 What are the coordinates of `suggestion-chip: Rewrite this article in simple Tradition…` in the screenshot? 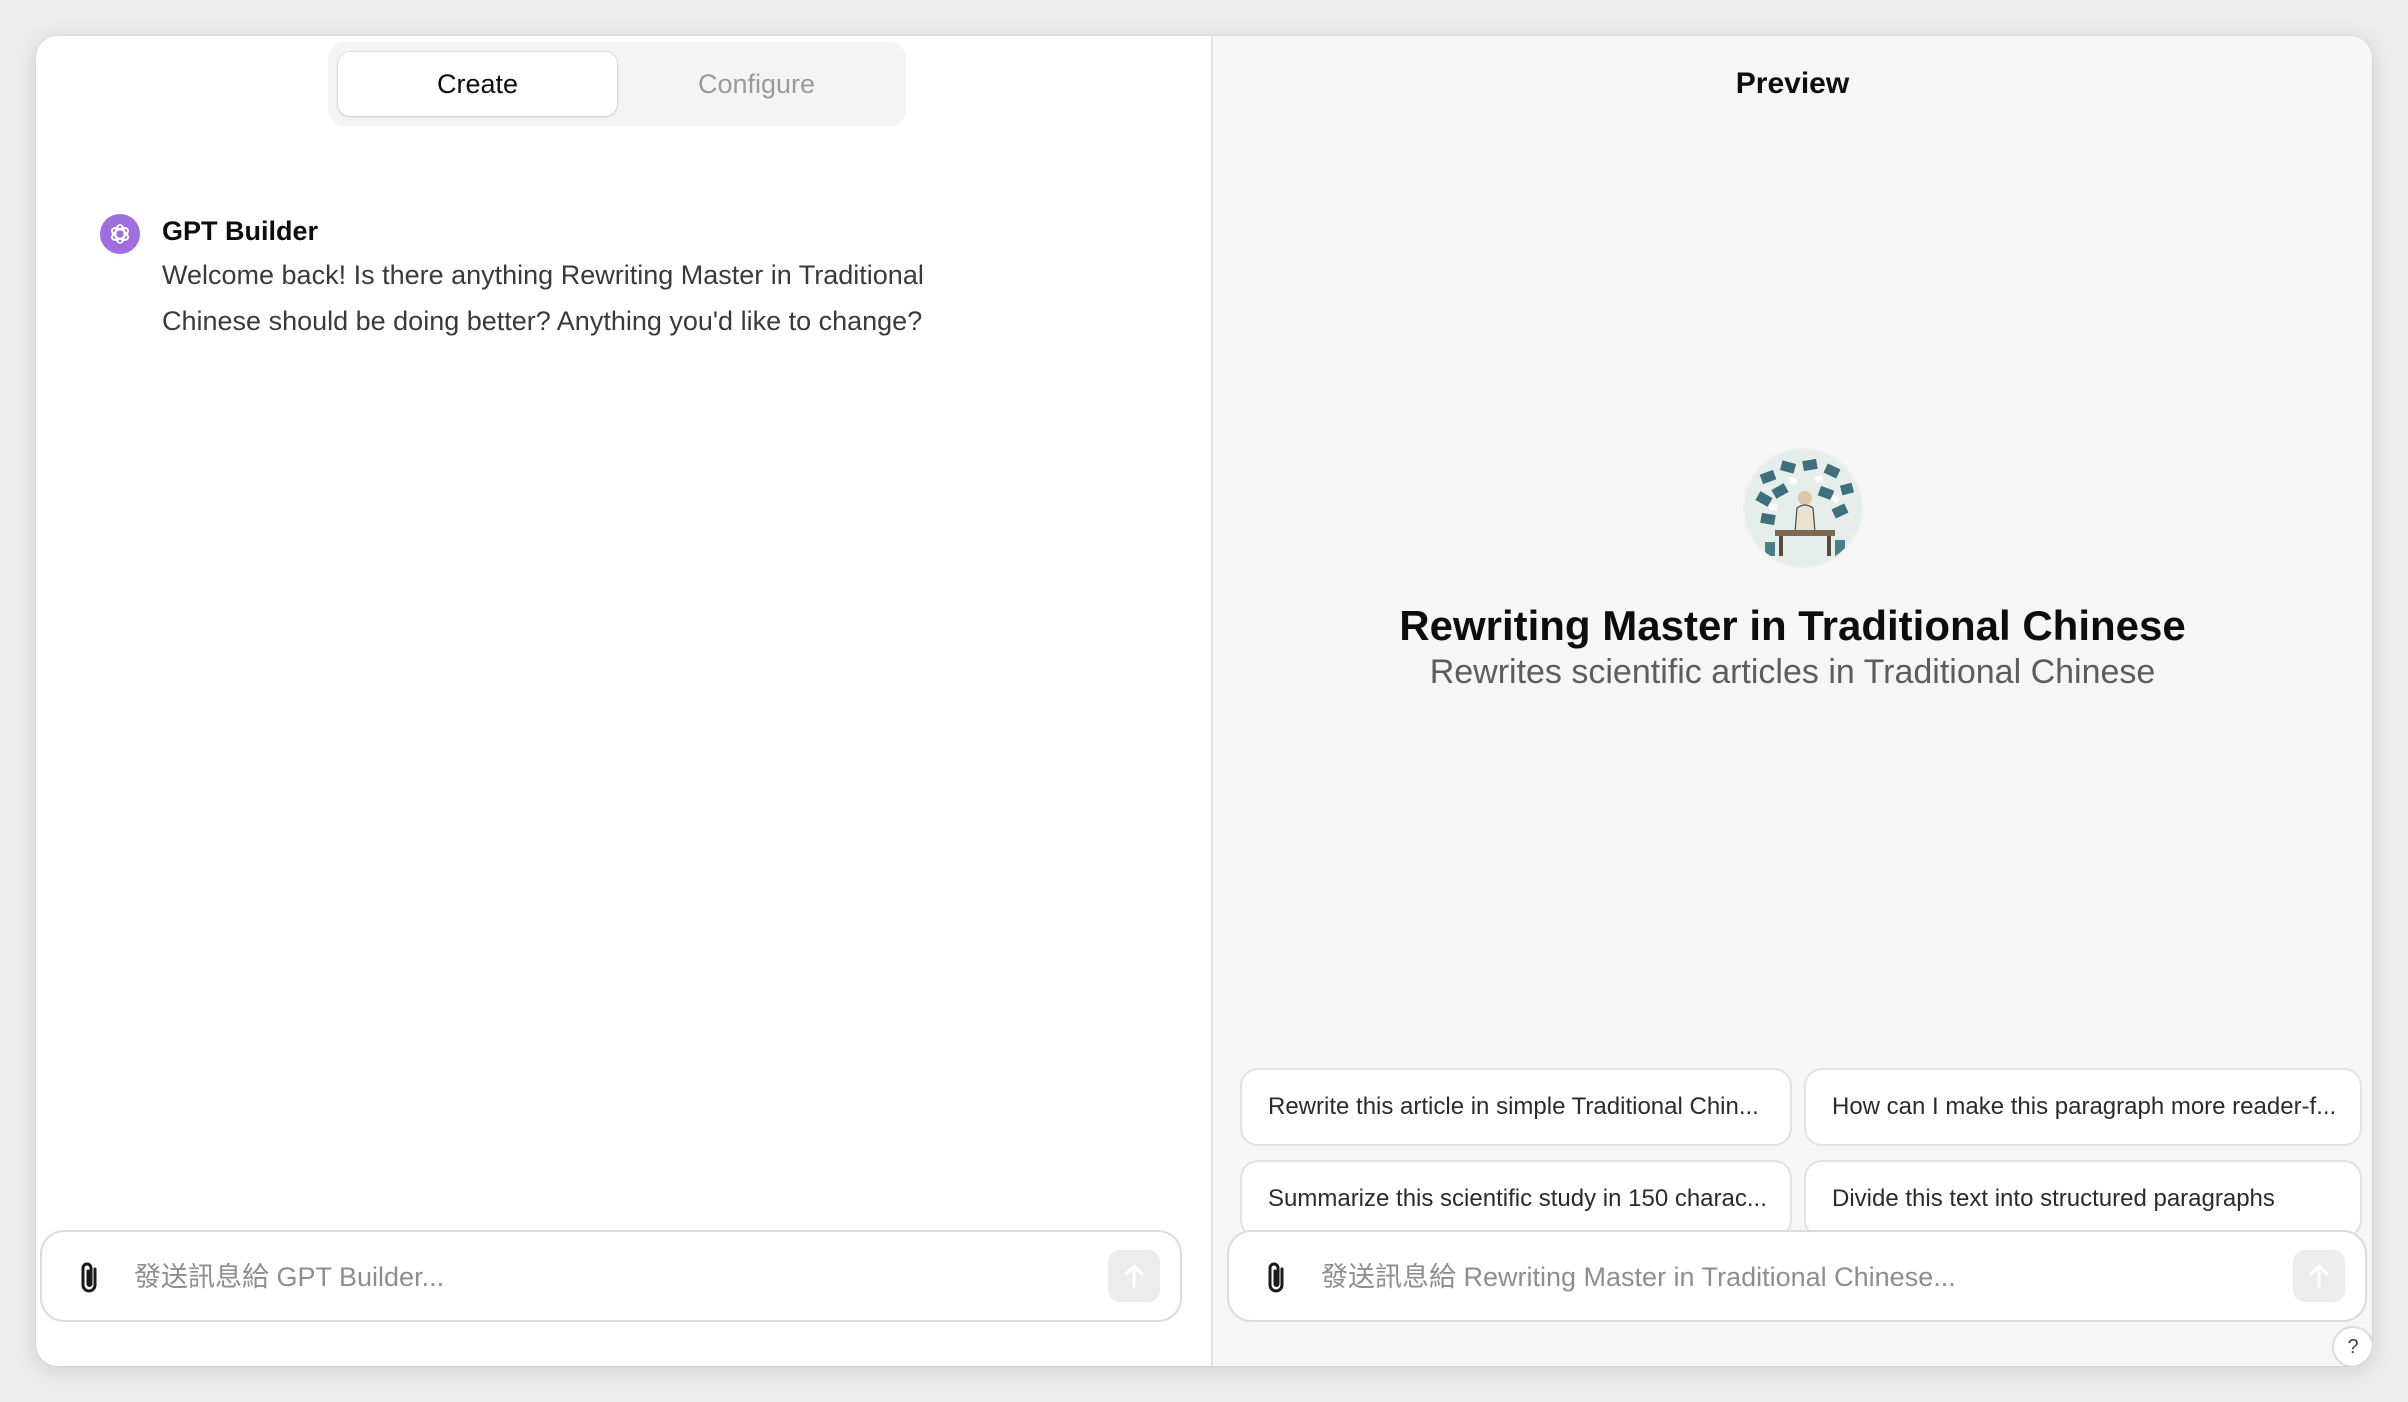 It's located at (1516, 1107).